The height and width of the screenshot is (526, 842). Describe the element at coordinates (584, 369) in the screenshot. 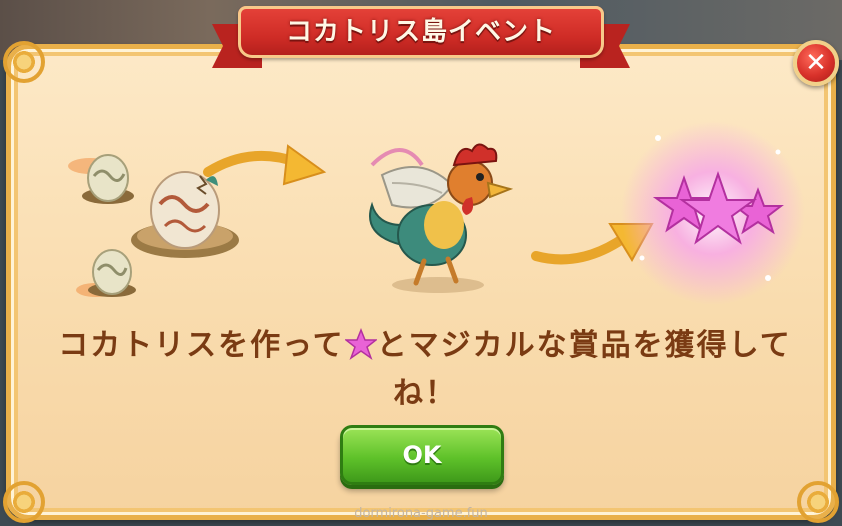

I see `message-text-end: とマジカルな賞品を獲得してね！` at that location.